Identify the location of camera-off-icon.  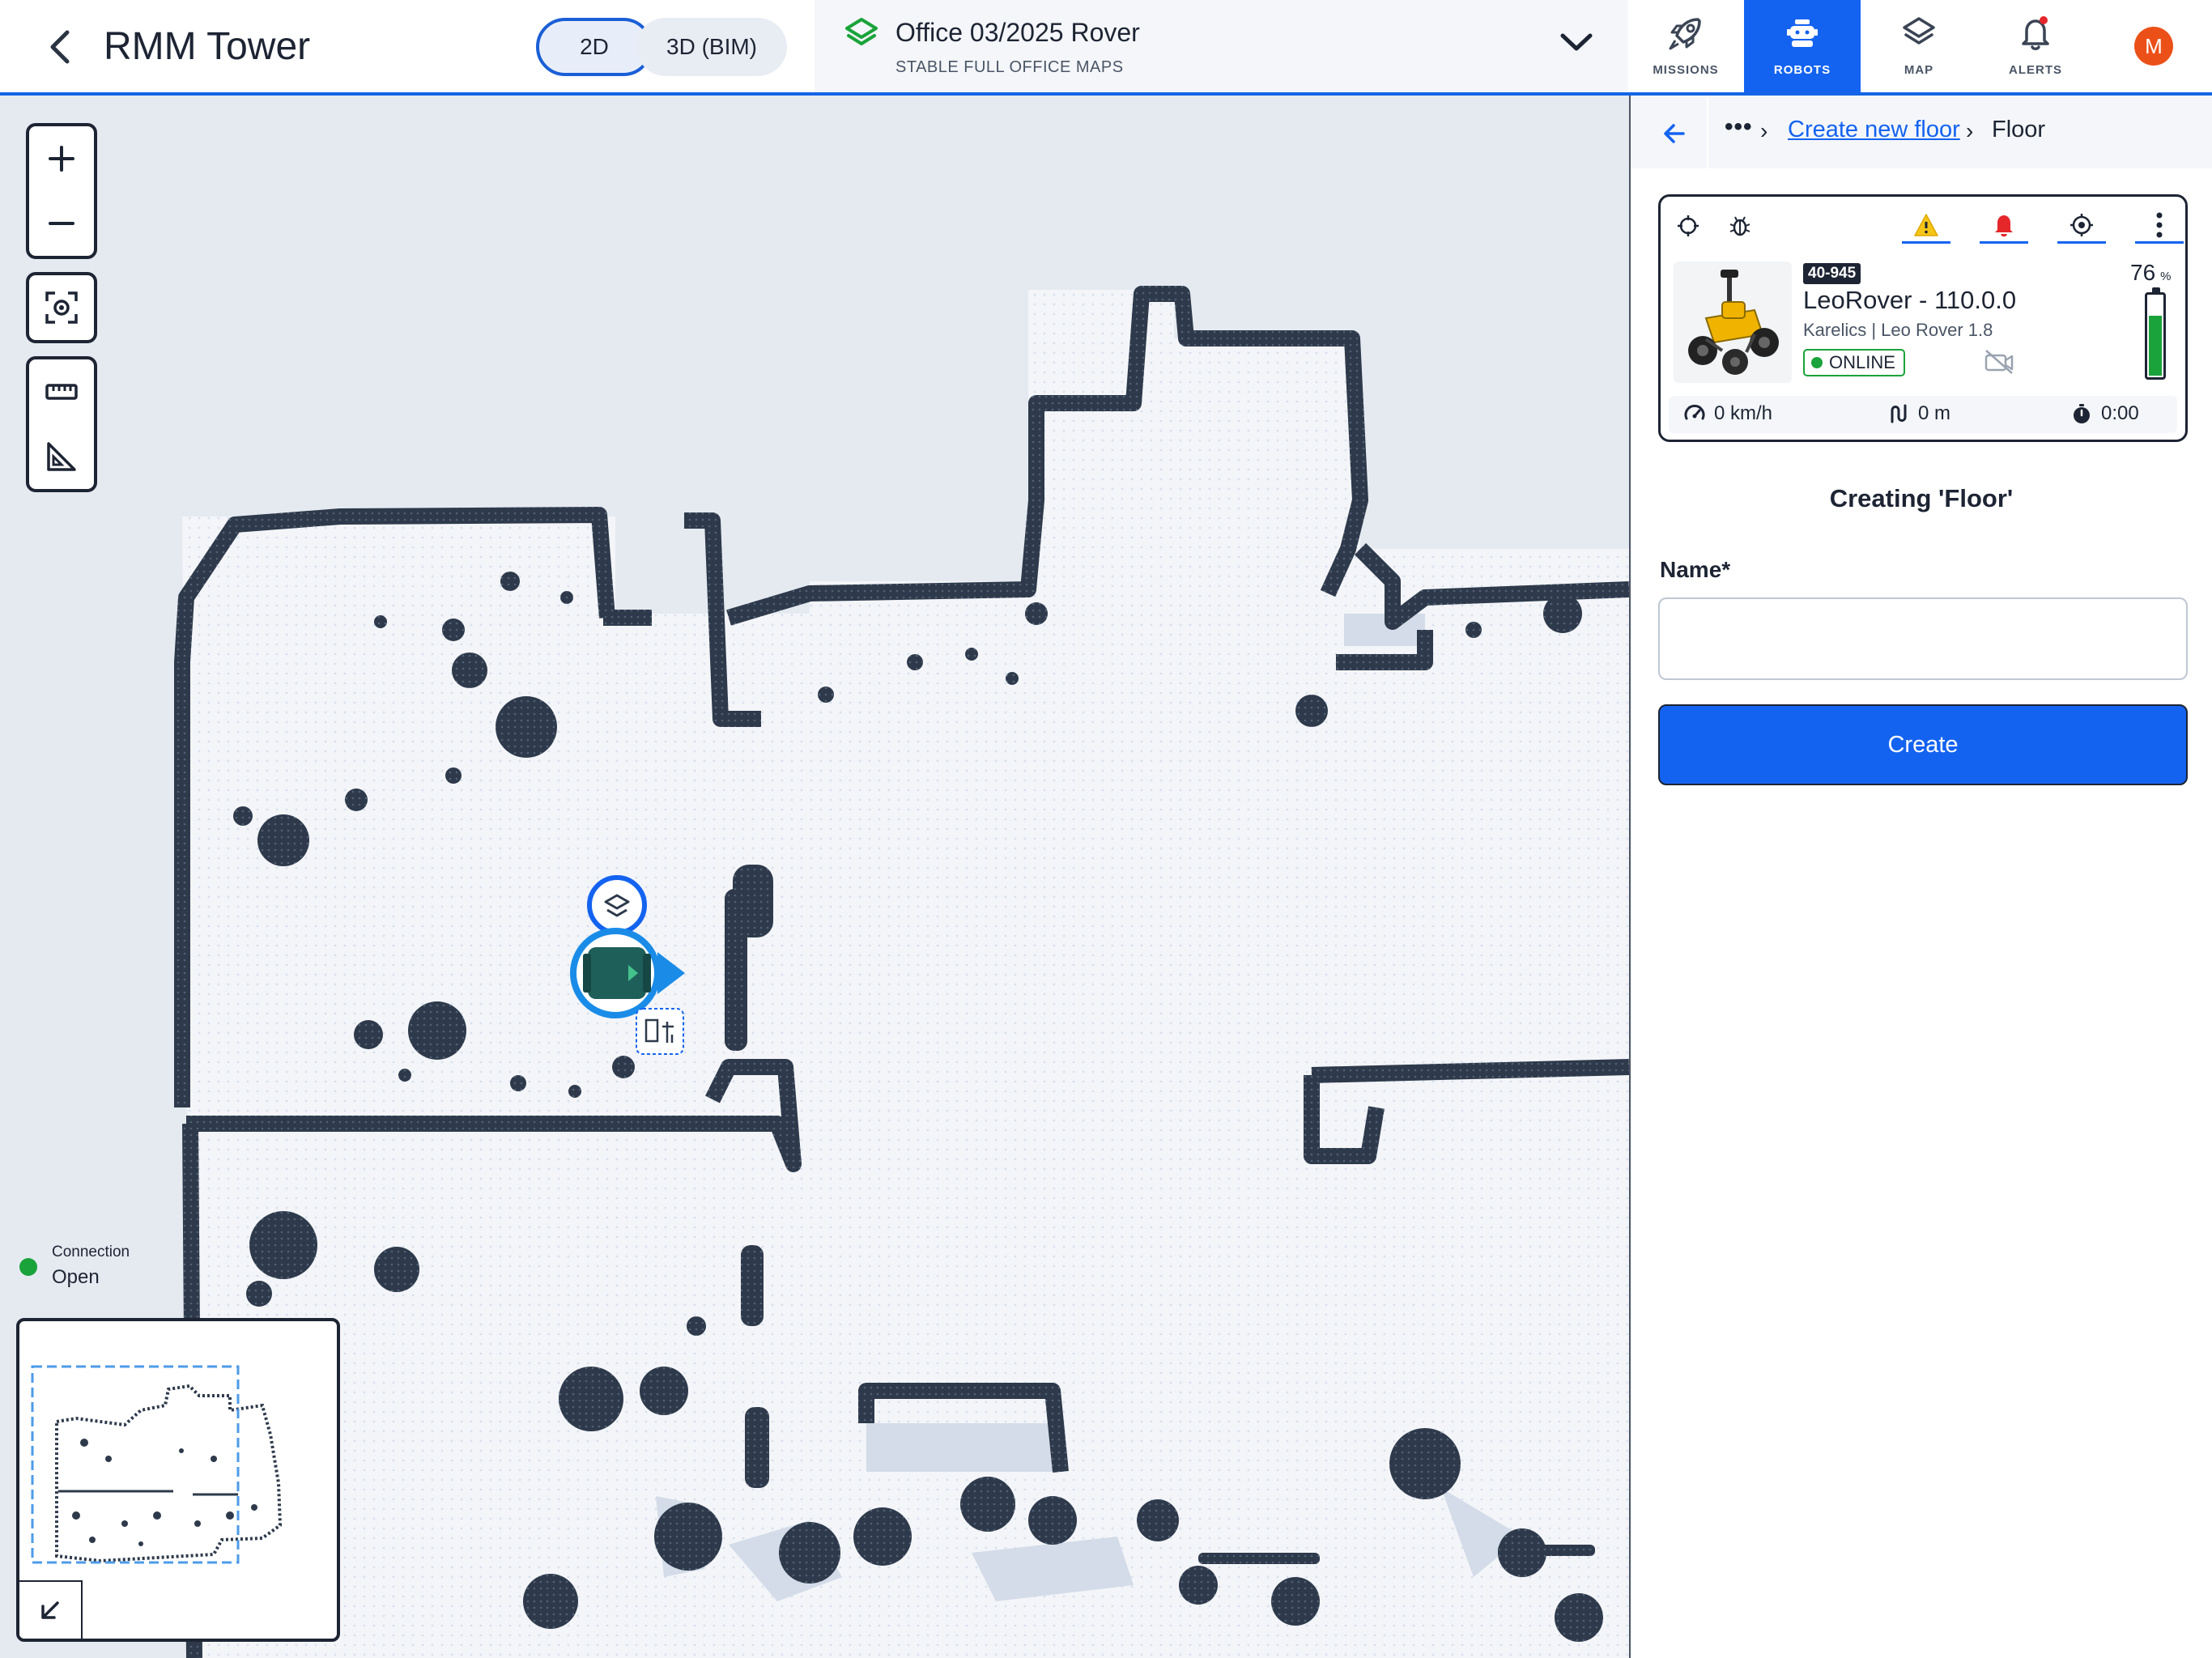
(1999, 363).